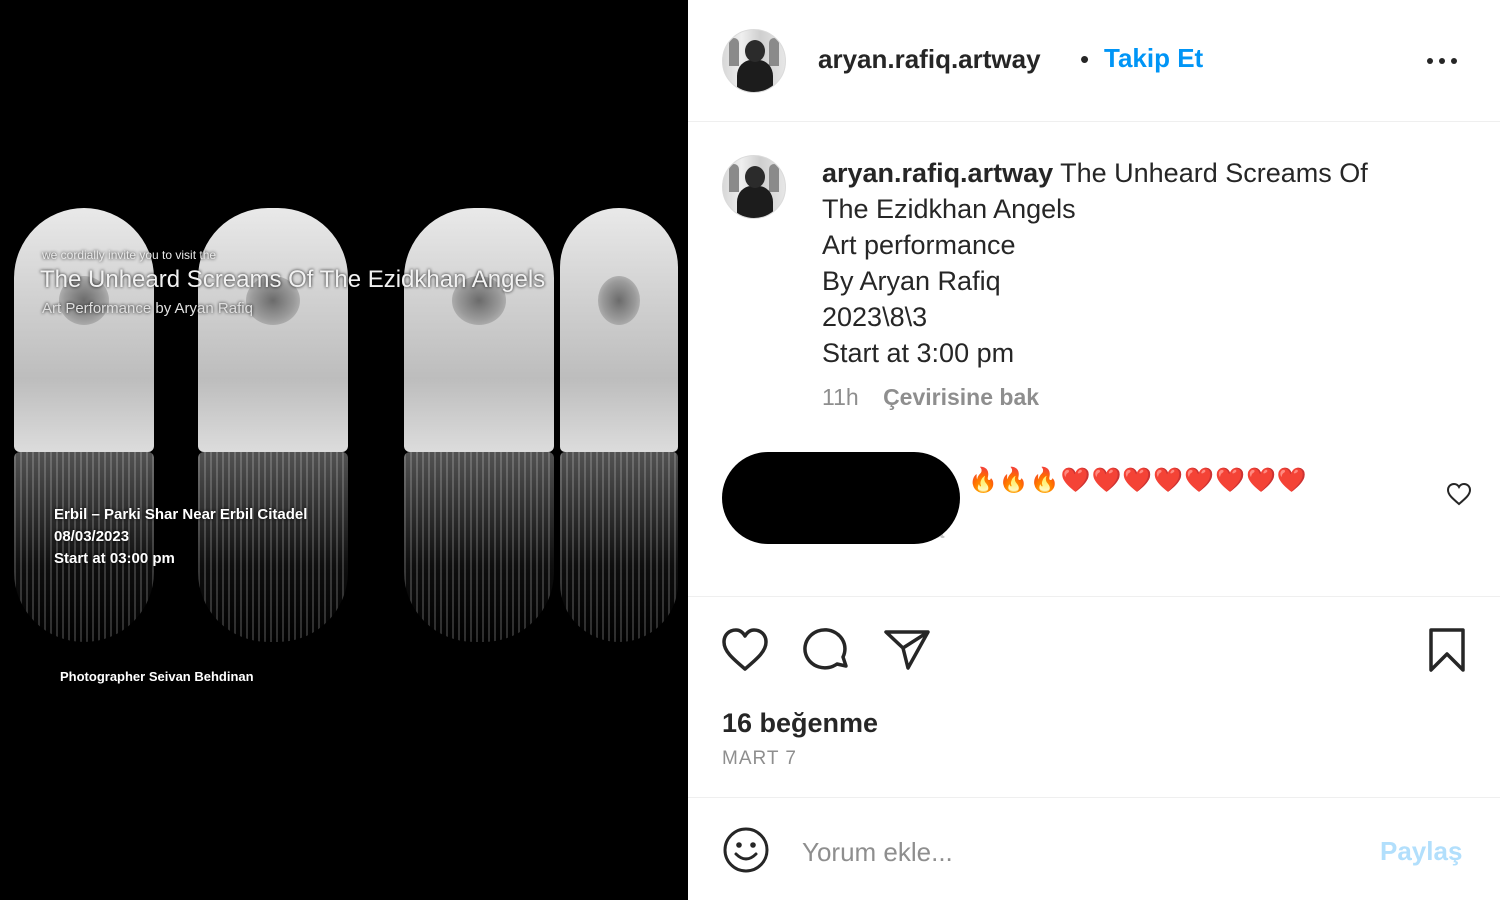  I want to click on save-button, so click(1447, 650).